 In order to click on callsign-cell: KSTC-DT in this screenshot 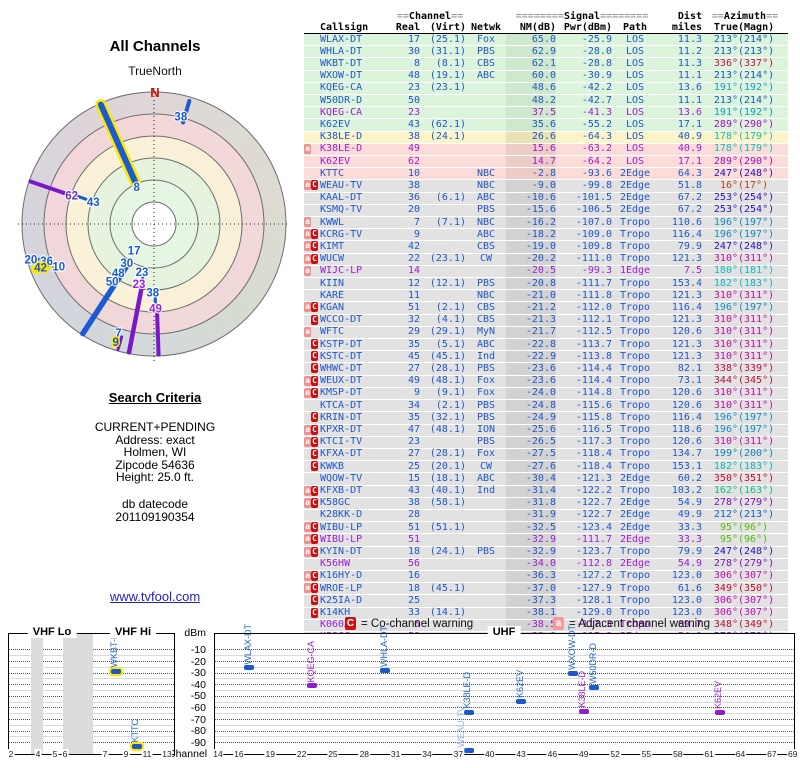, I will do `click(357, 357)`.